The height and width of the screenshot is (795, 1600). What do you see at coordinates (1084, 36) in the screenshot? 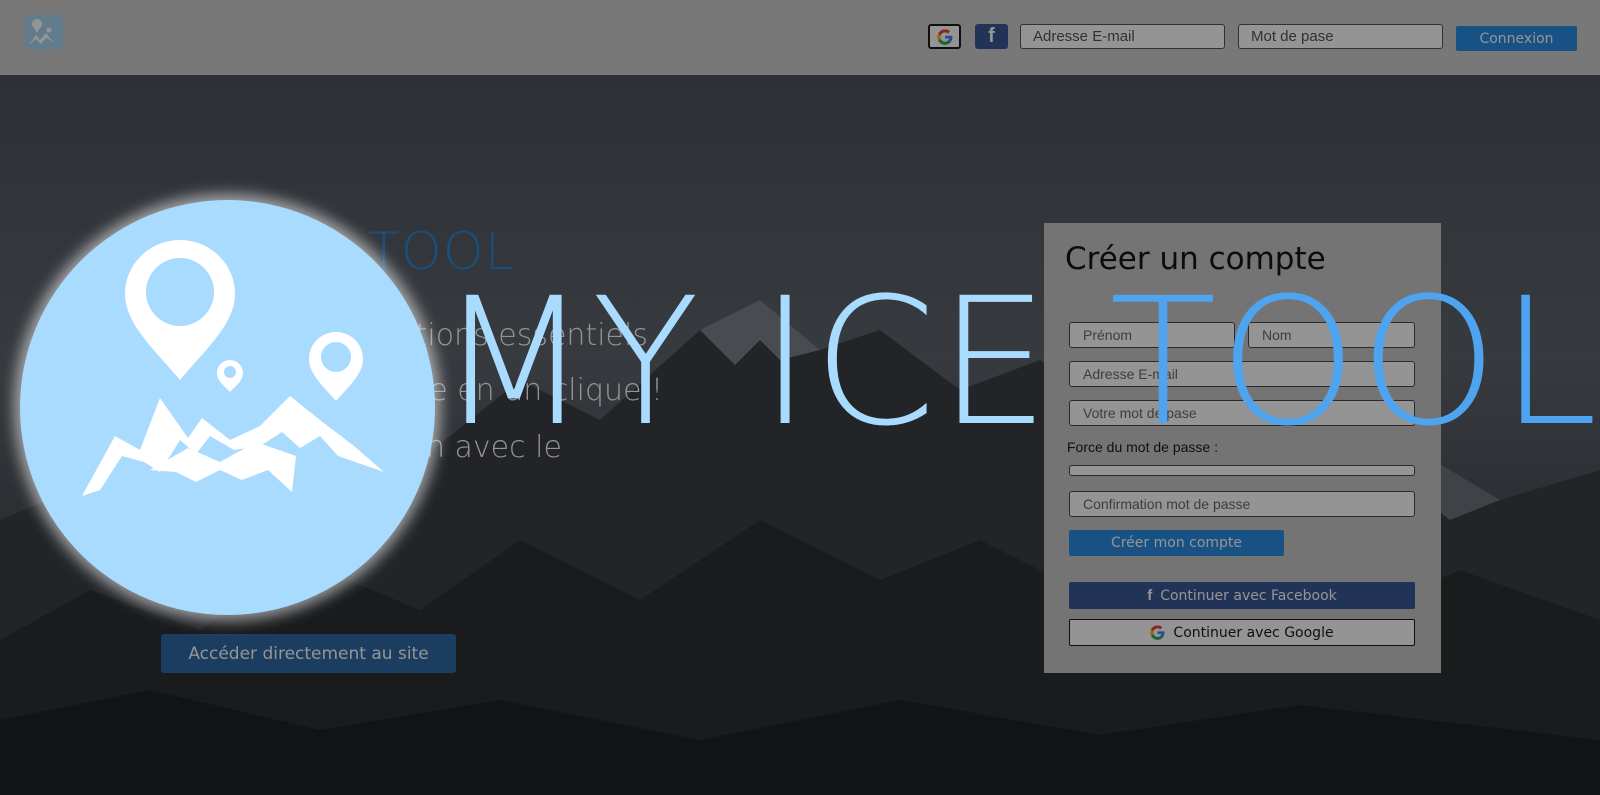
I see `login-email-placeholder: Adresse E-mail` at bounding box center [1084, 36].